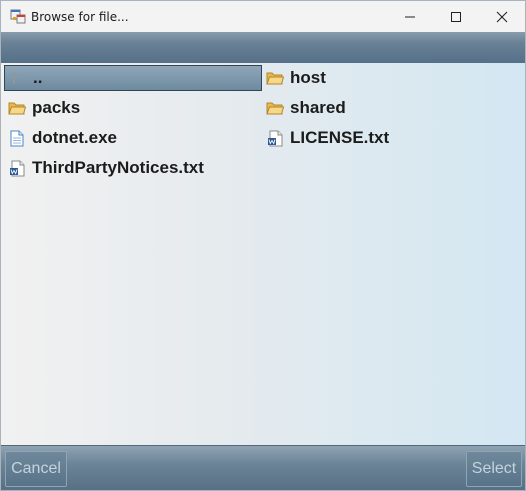 This screenshot has height=491, width=526. What do you see at coordinates (38, 77) in the screenshot?
I see `item-label: ..` at bounding box center [38, 77].